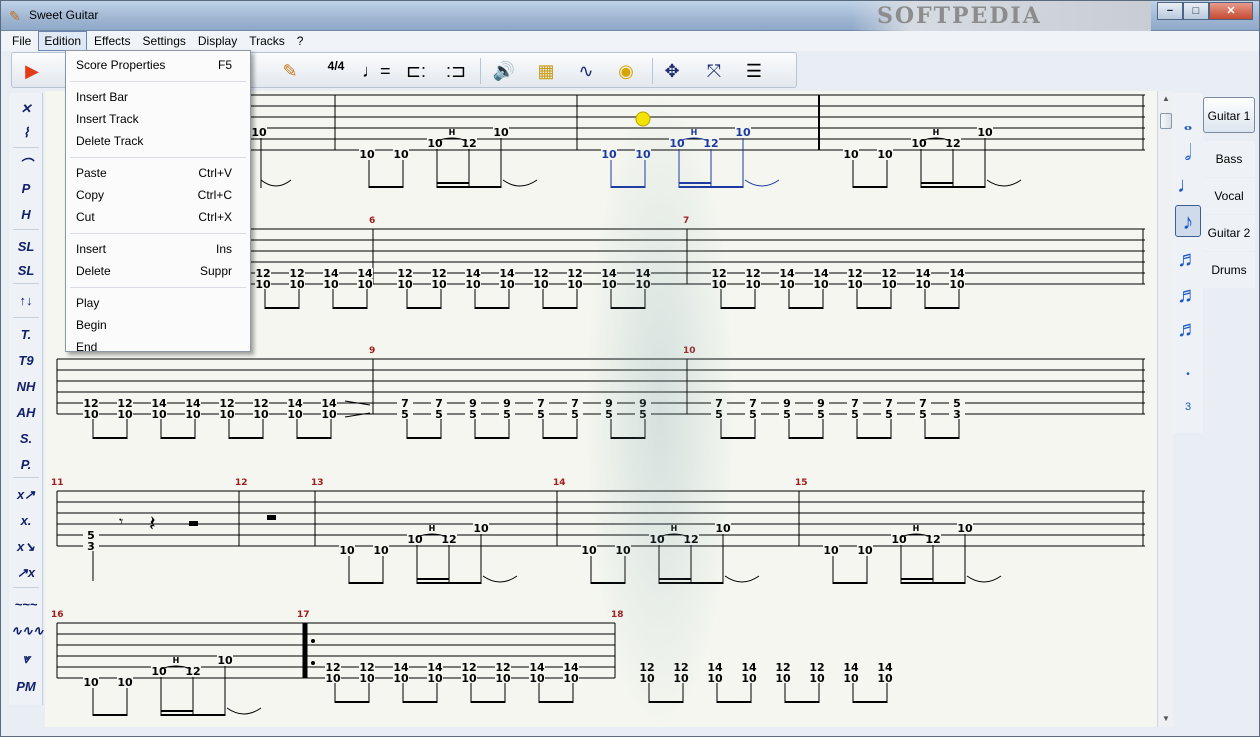  What do you see at coordinates (1166, 719) in the screenshot?
I see `scroll-down-arrow-icon: ▼` at bounding box center [1166, 719].